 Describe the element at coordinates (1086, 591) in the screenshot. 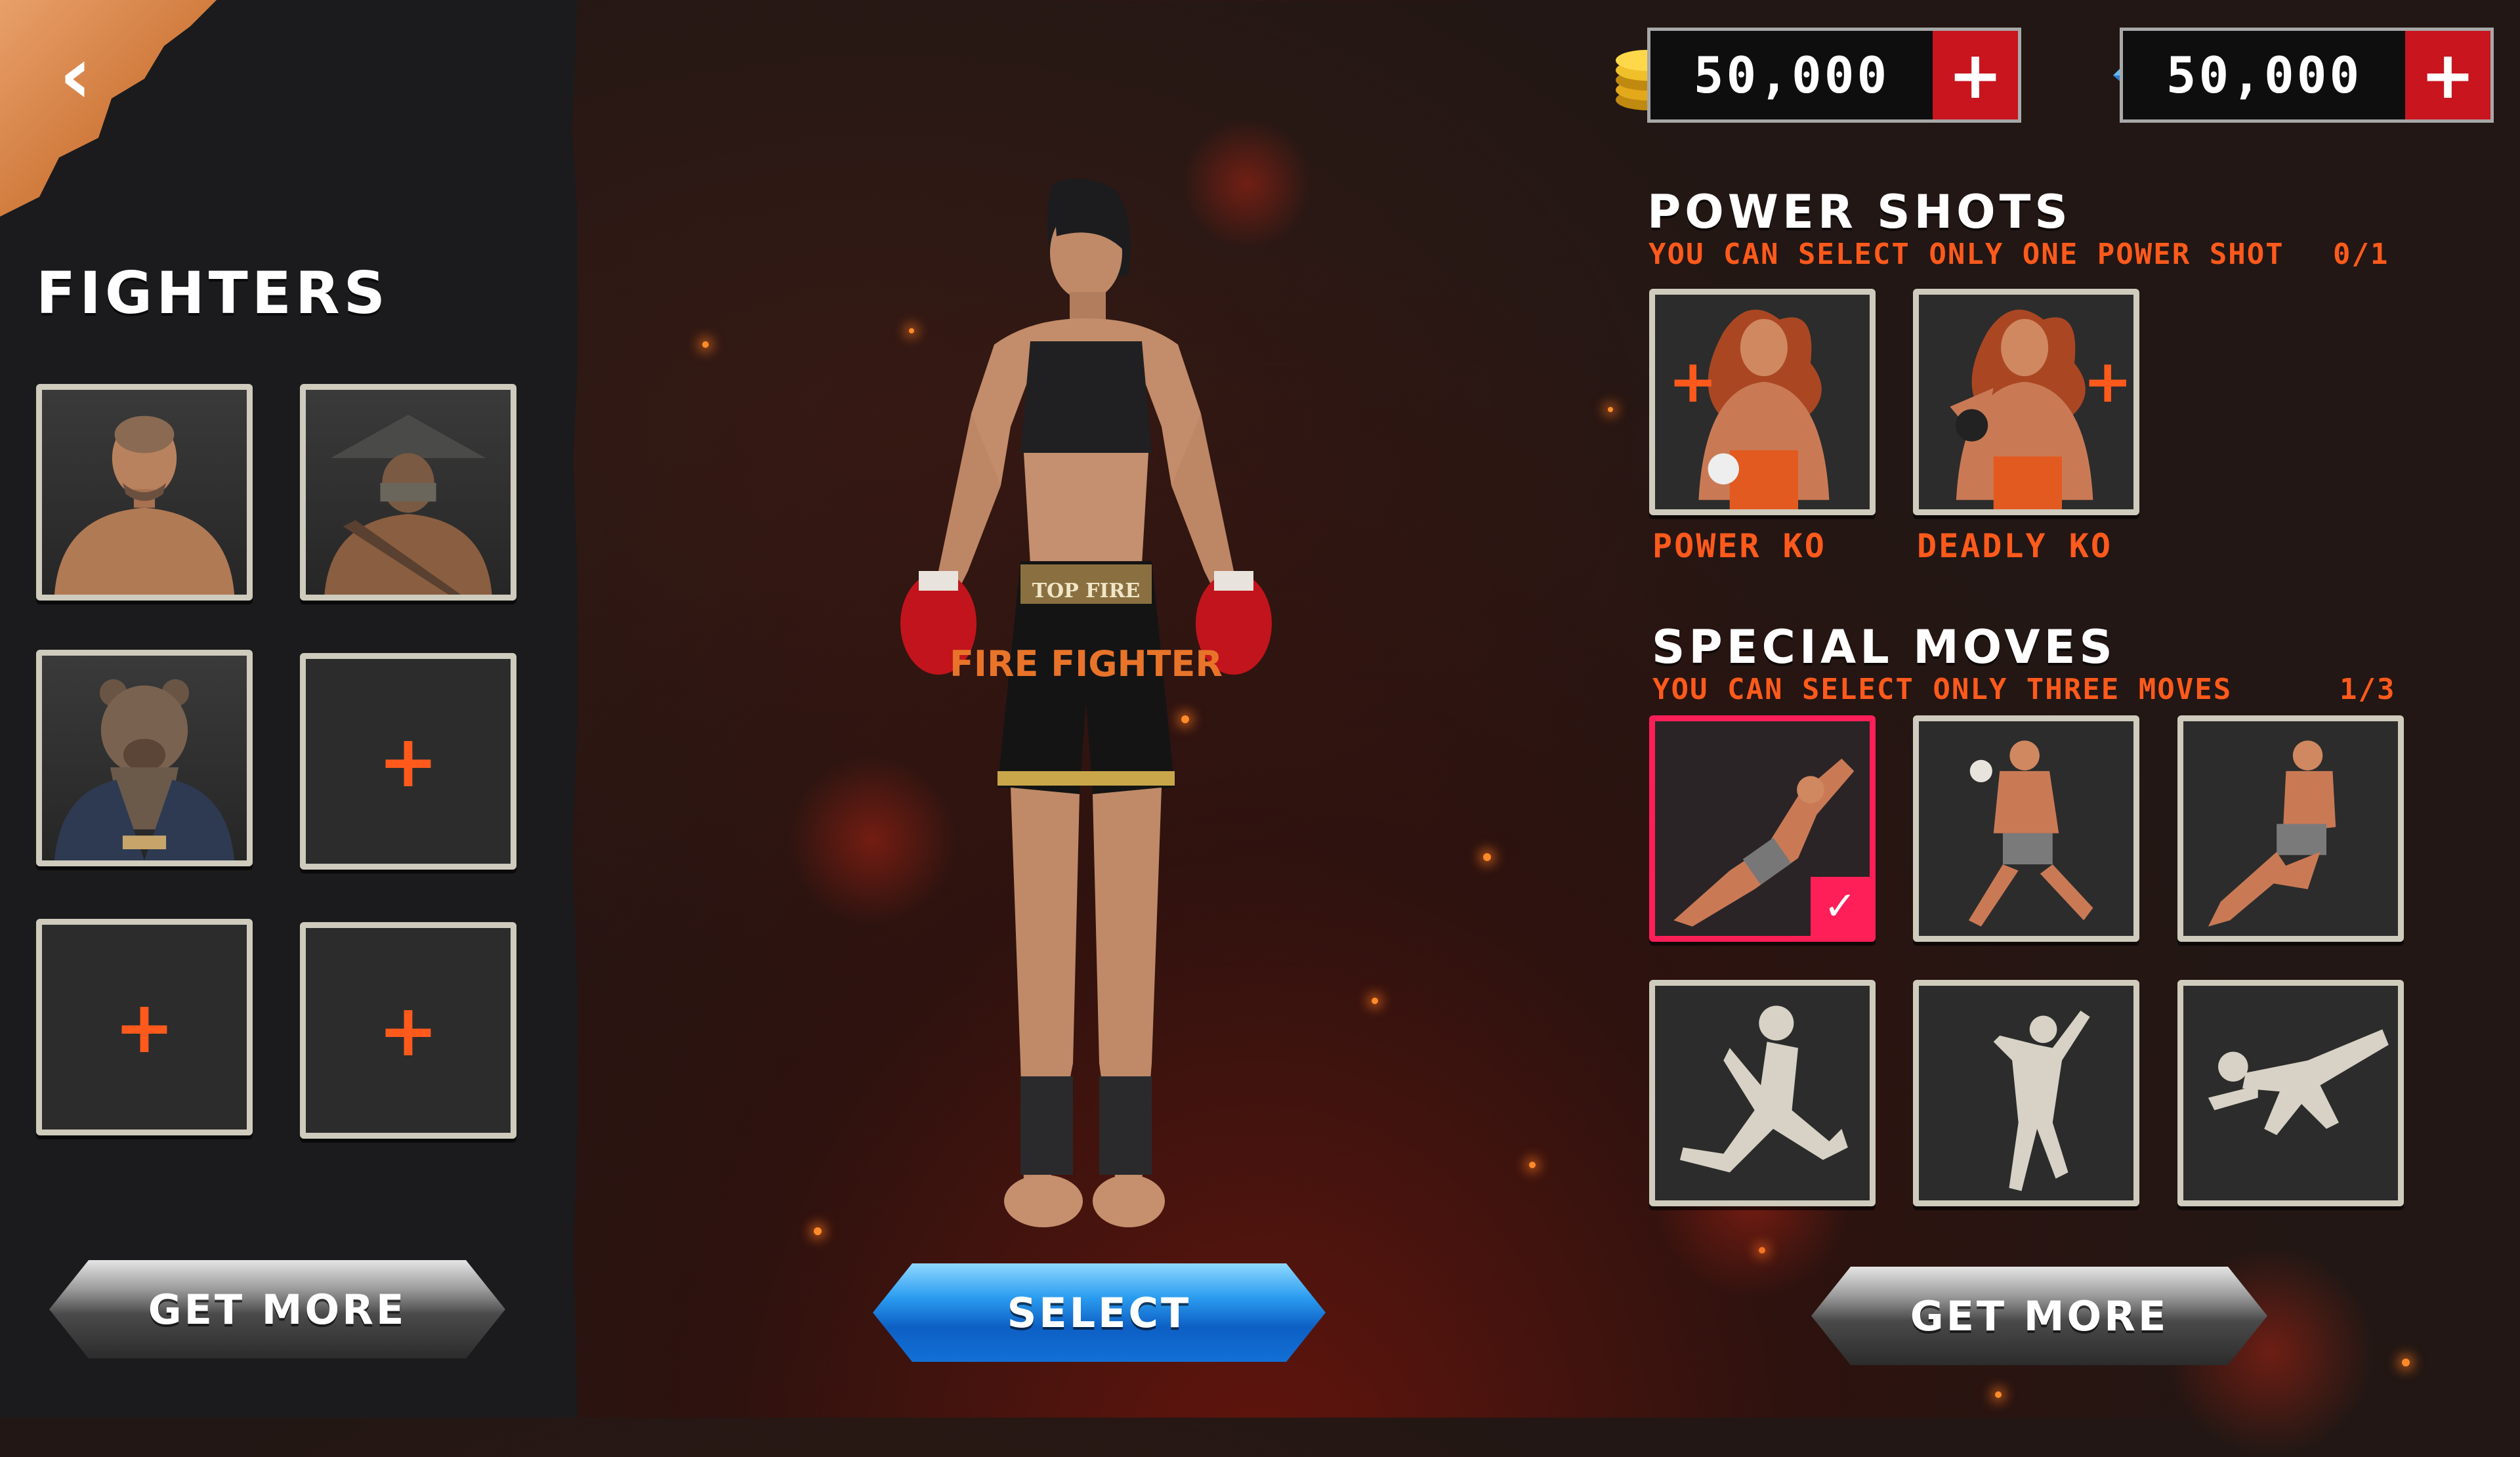

I see `shorts-brand-text: TOP FIRE` at that location.